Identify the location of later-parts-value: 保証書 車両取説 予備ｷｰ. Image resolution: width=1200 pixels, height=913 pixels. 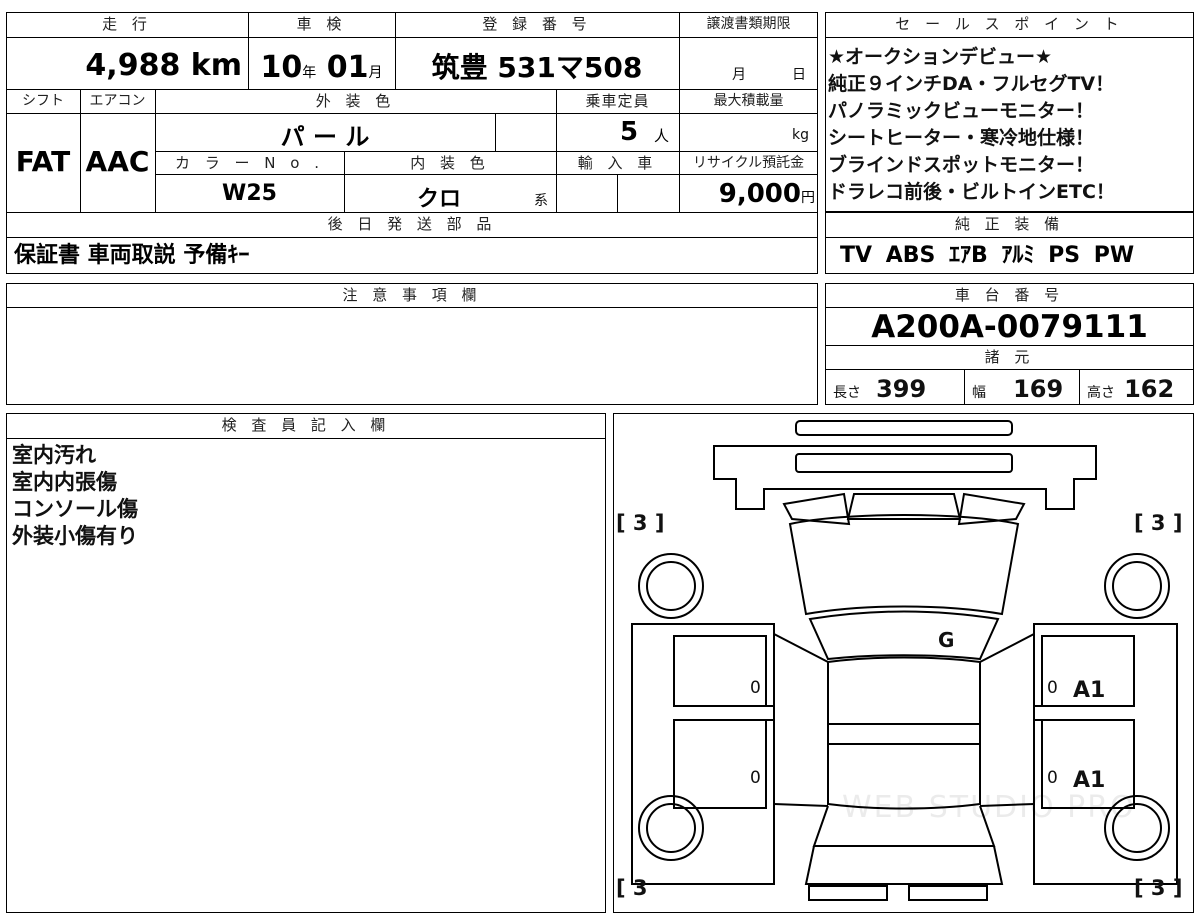
(132, 255).